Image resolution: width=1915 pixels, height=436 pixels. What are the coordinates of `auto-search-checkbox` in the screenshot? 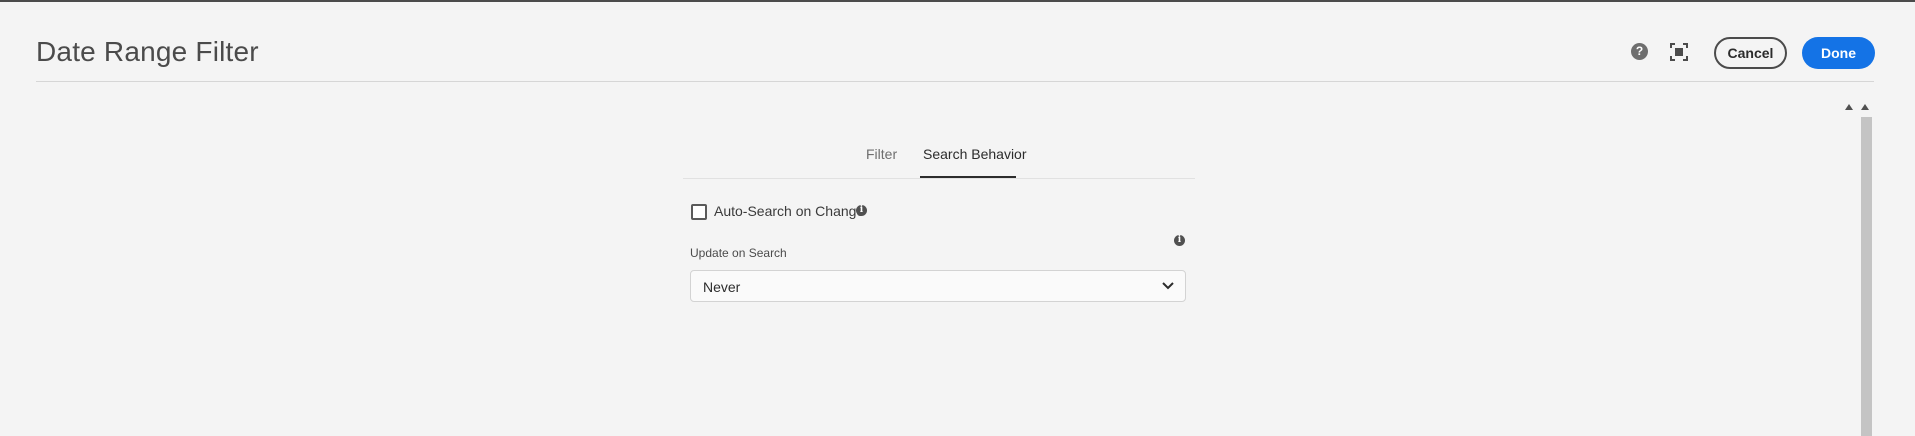 It's located at (699, 212).